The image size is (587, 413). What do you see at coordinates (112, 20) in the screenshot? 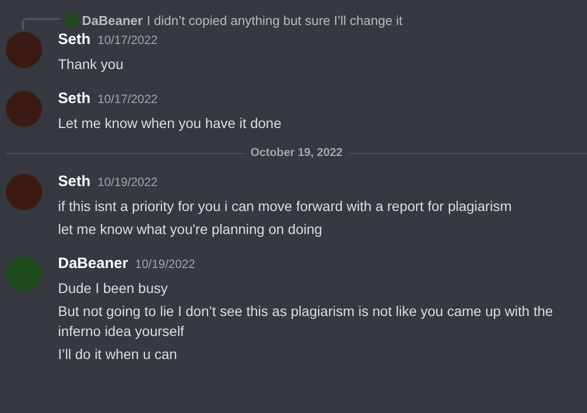
I see `reply-author-name: DaBeaner` at bounding box center [112, 20].